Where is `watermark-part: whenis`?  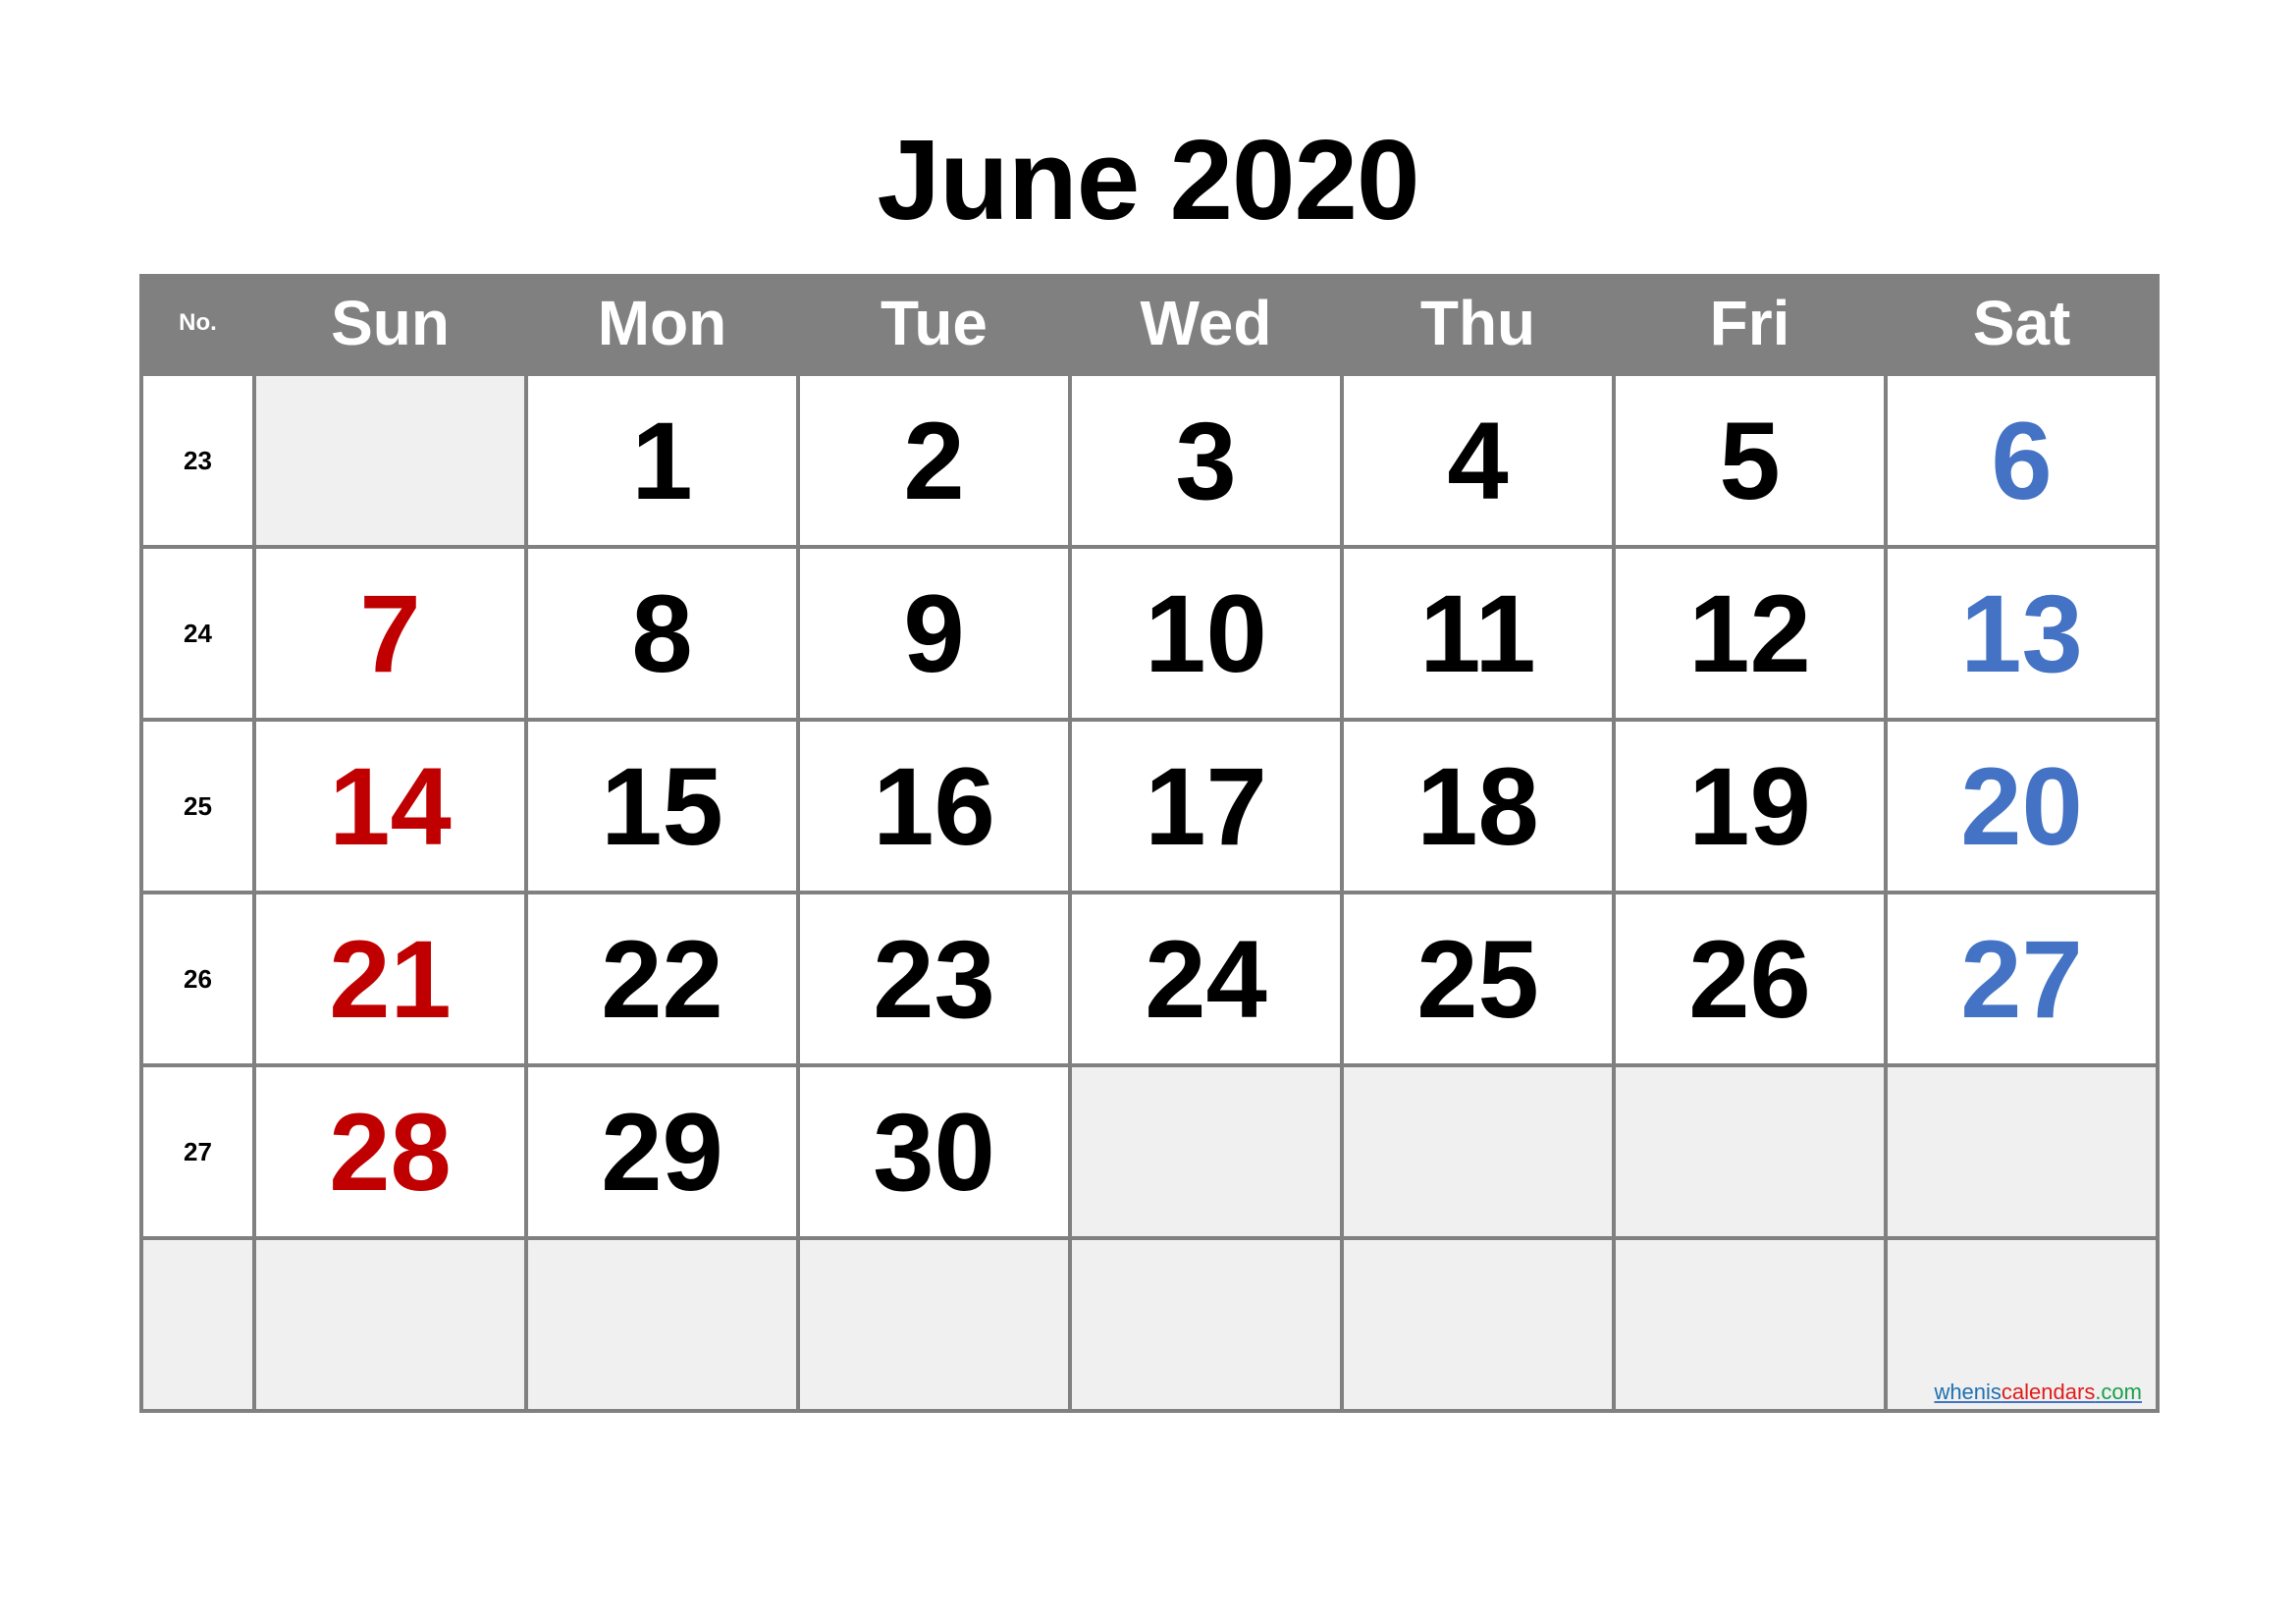 watermark-part: whenis is located at coordinates (1968, 1392).